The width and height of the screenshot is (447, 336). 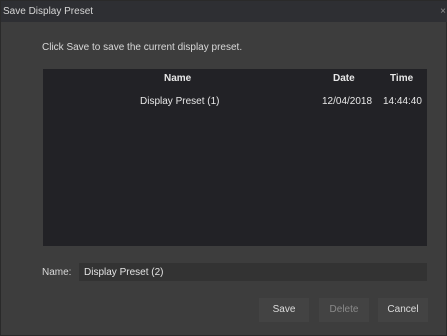 I want to click on window-title: Save Display Preset, so click(x=48, y=11).